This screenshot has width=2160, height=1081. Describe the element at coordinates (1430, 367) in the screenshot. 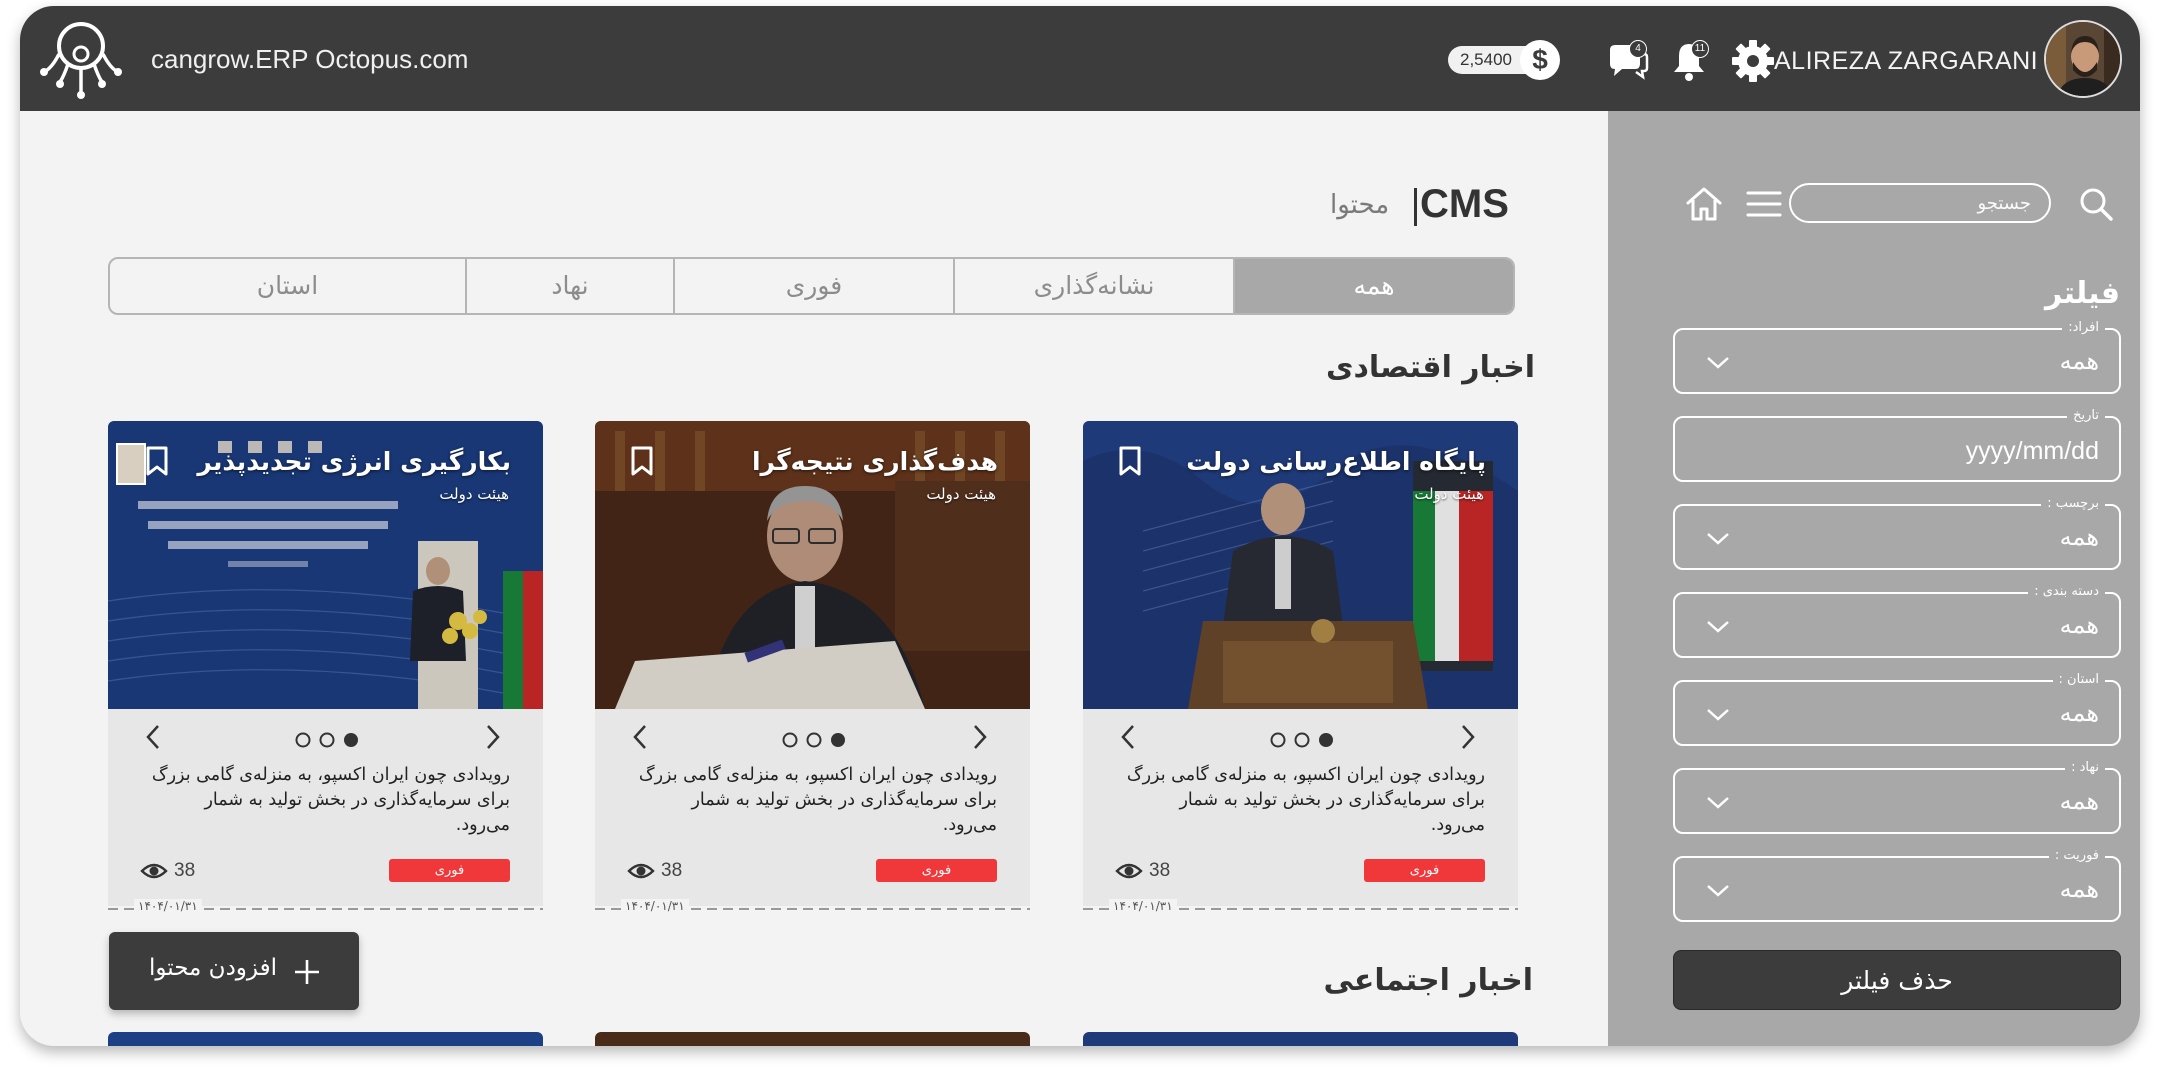

I see `section-title-economic: اخبار اقتصادی` at that location.